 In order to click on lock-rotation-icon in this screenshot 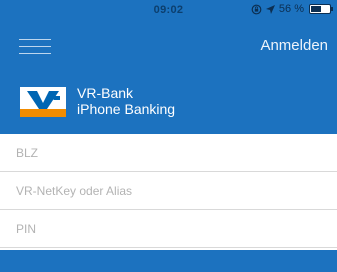, I will do `click(256, 9)`.